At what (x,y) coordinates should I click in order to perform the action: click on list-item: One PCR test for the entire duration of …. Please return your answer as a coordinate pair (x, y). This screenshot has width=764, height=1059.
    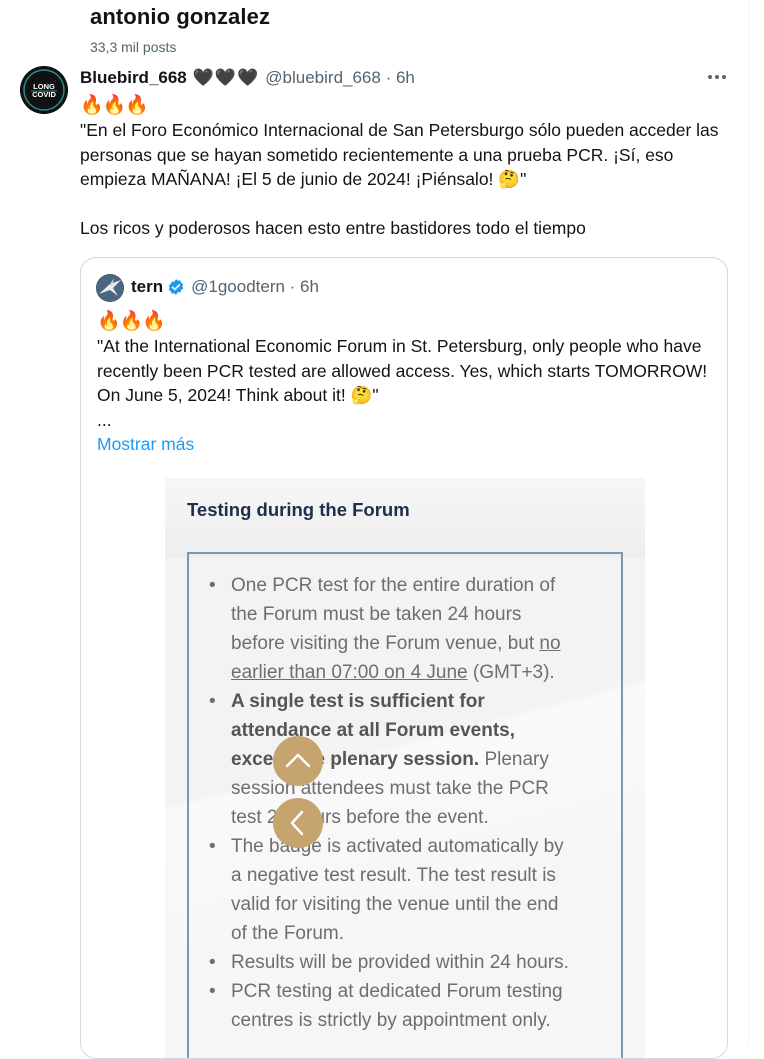
    Looking at the image, I should click on (390, 629).